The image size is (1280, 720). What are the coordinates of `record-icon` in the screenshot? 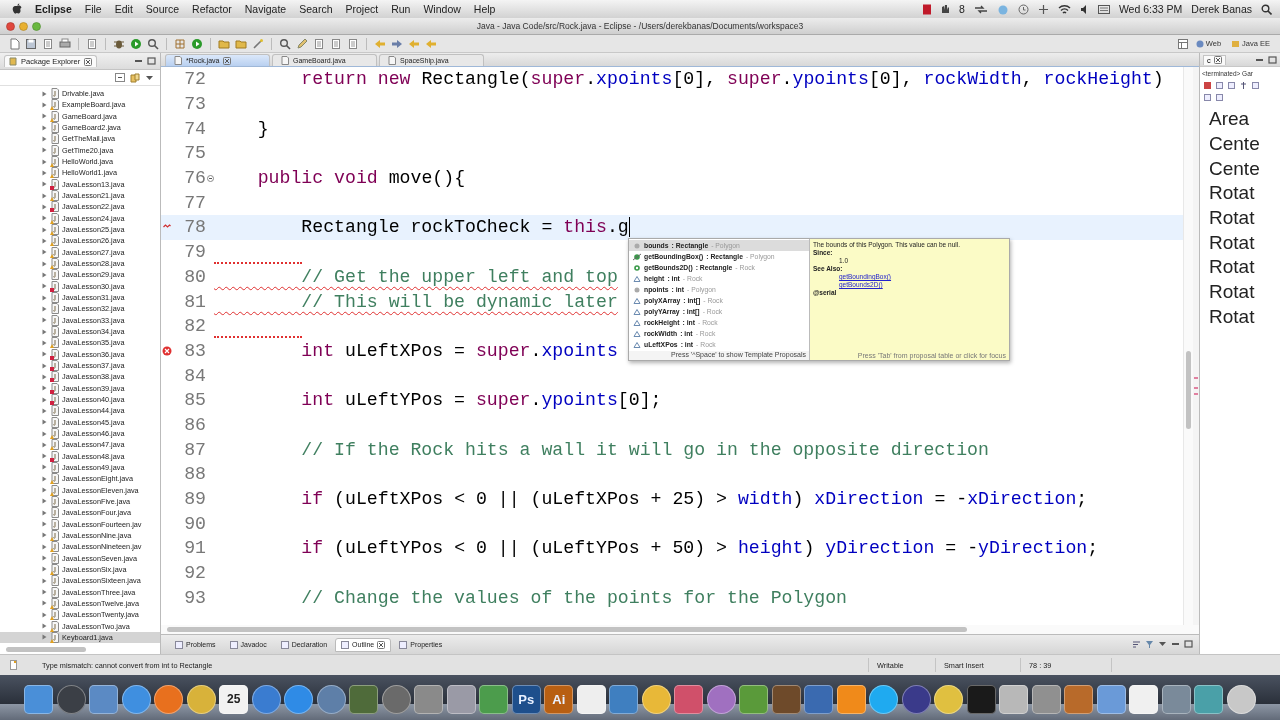 It's located at (927, 9).